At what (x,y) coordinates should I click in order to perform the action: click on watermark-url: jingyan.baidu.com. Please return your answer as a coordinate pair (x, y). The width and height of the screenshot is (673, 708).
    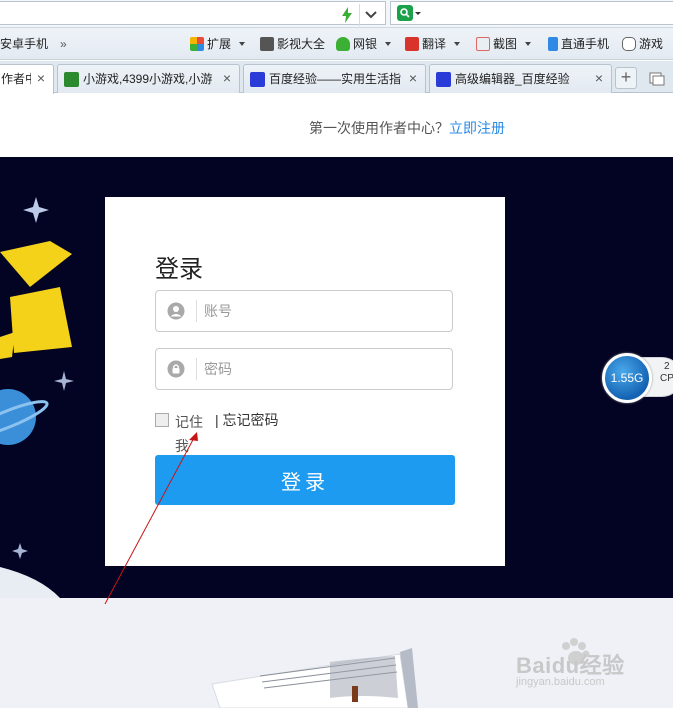
    Looking at the image, I should click on (560, 682).